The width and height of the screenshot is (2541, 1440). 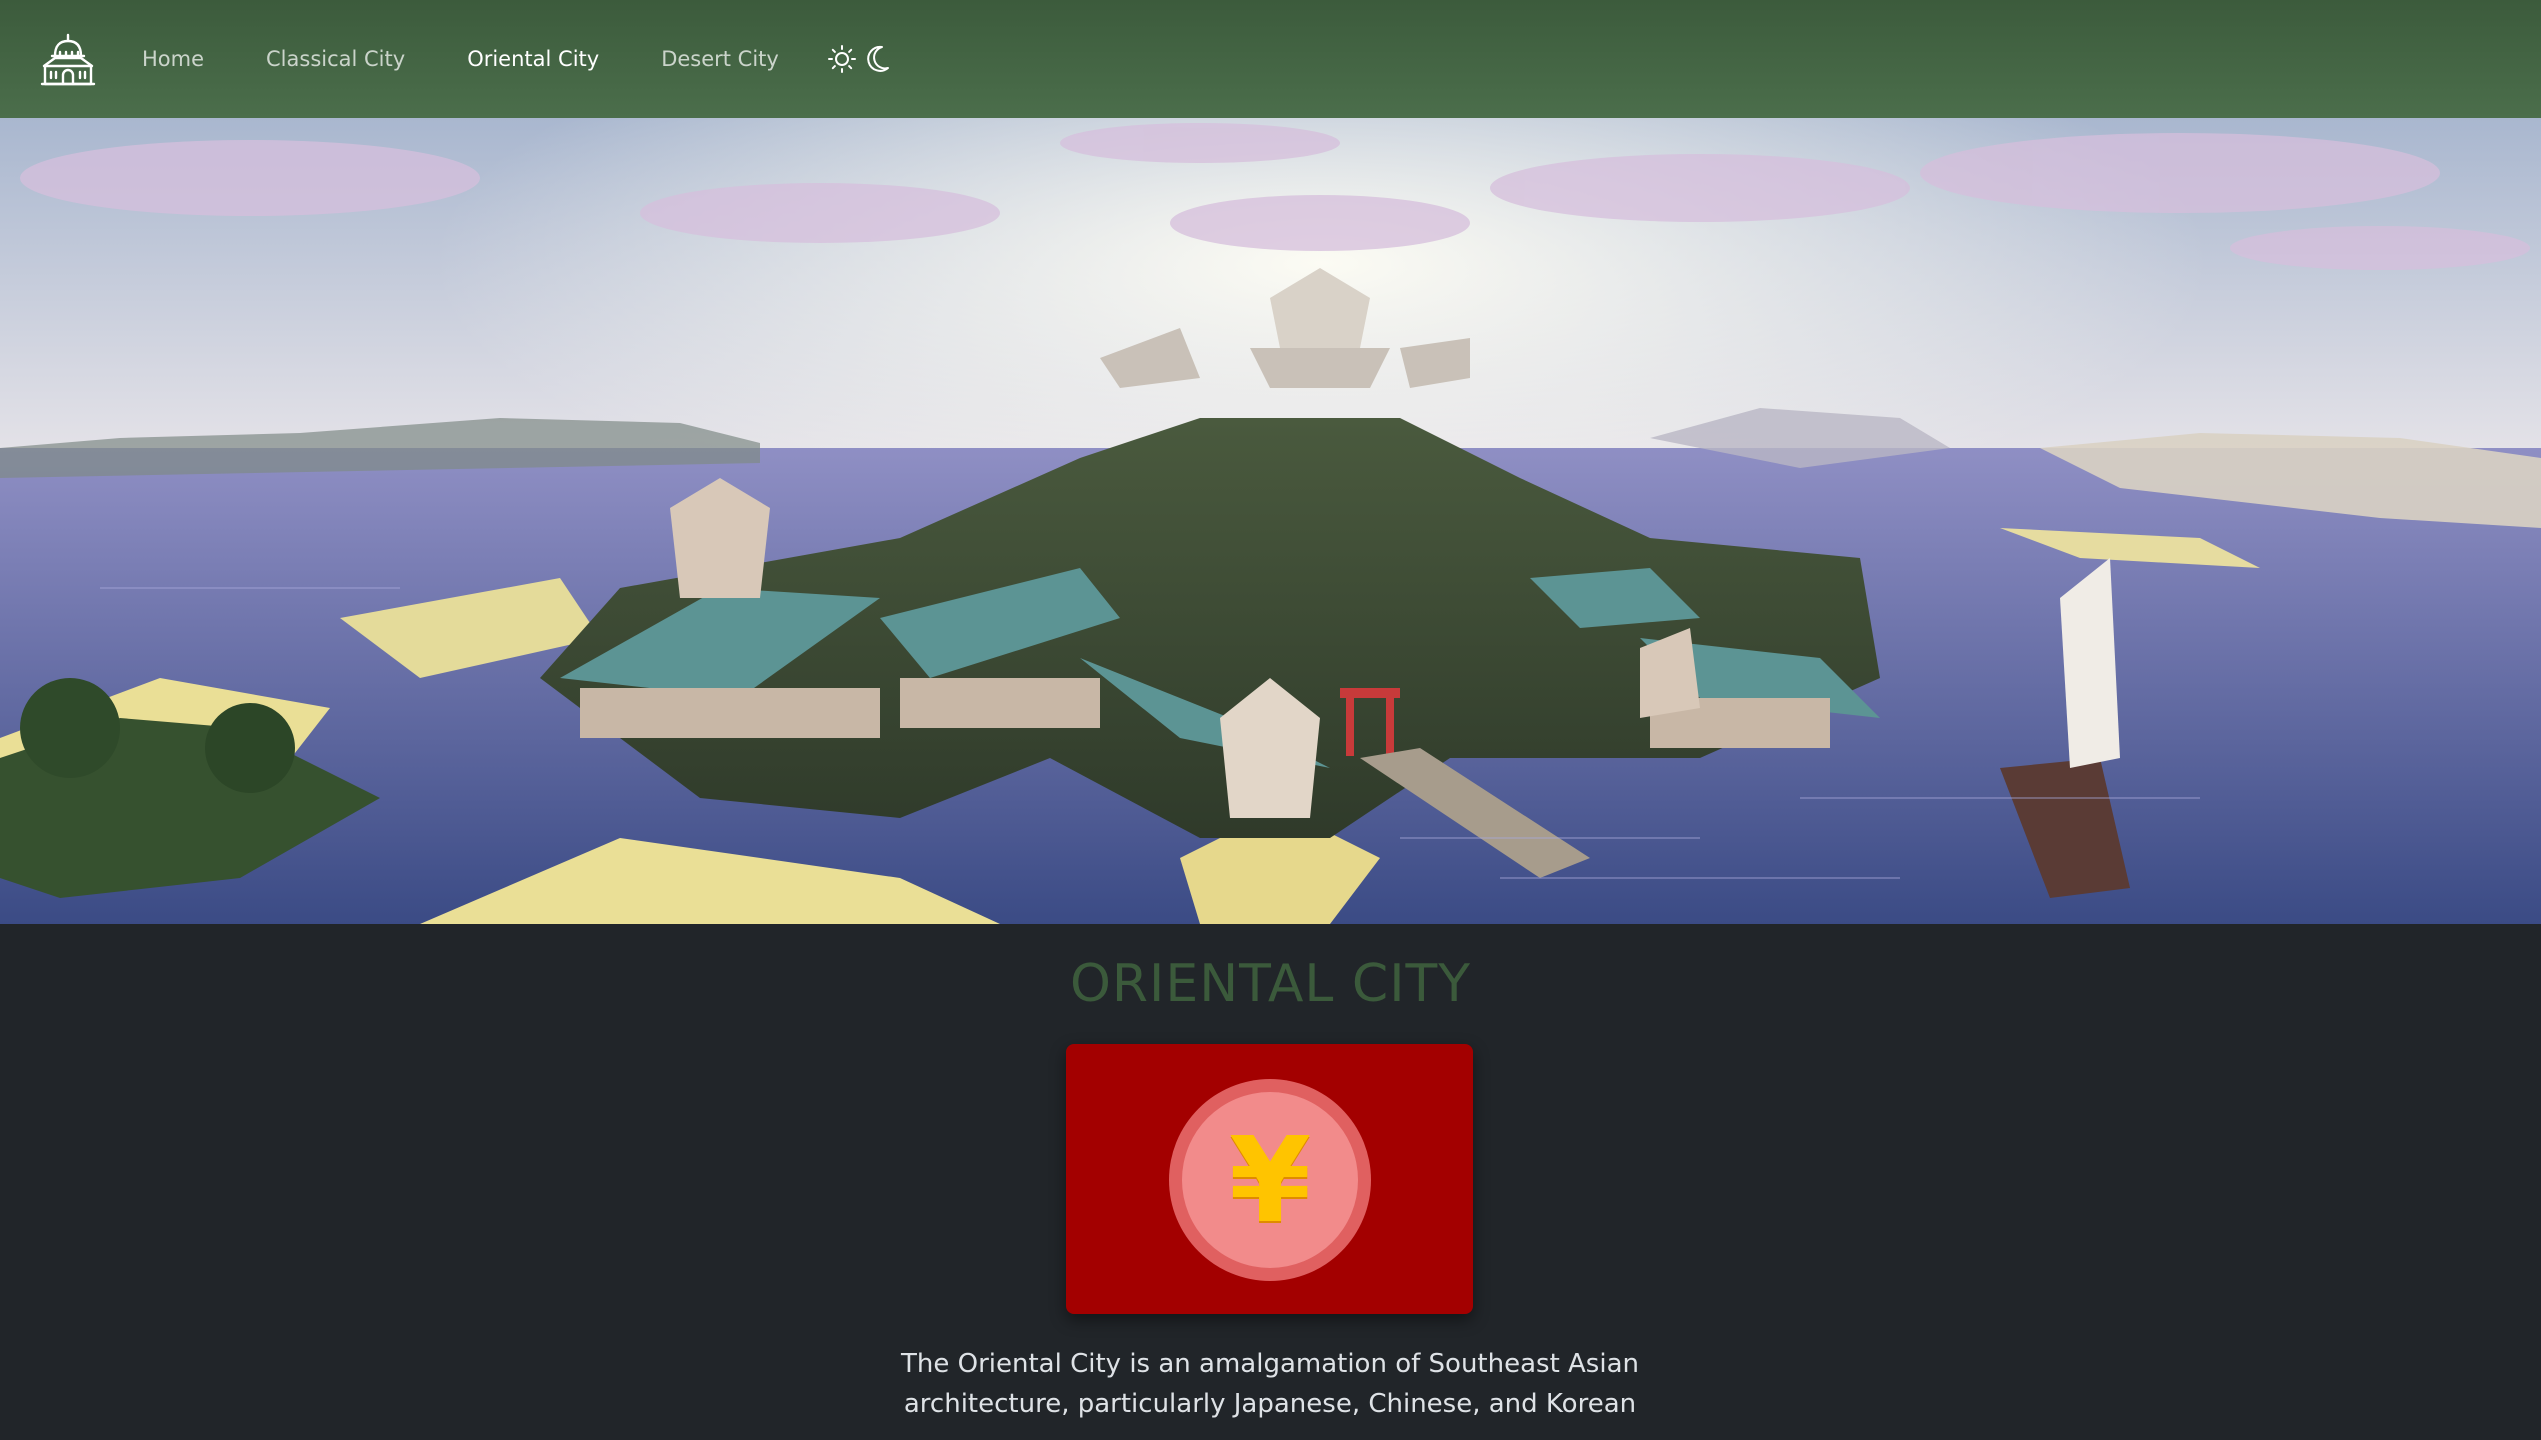 What do you see at coordinates (1270, 984) in the screenshot?
I see `page-title: ORIENTAL CITY` at bounding box center [1270, 984].